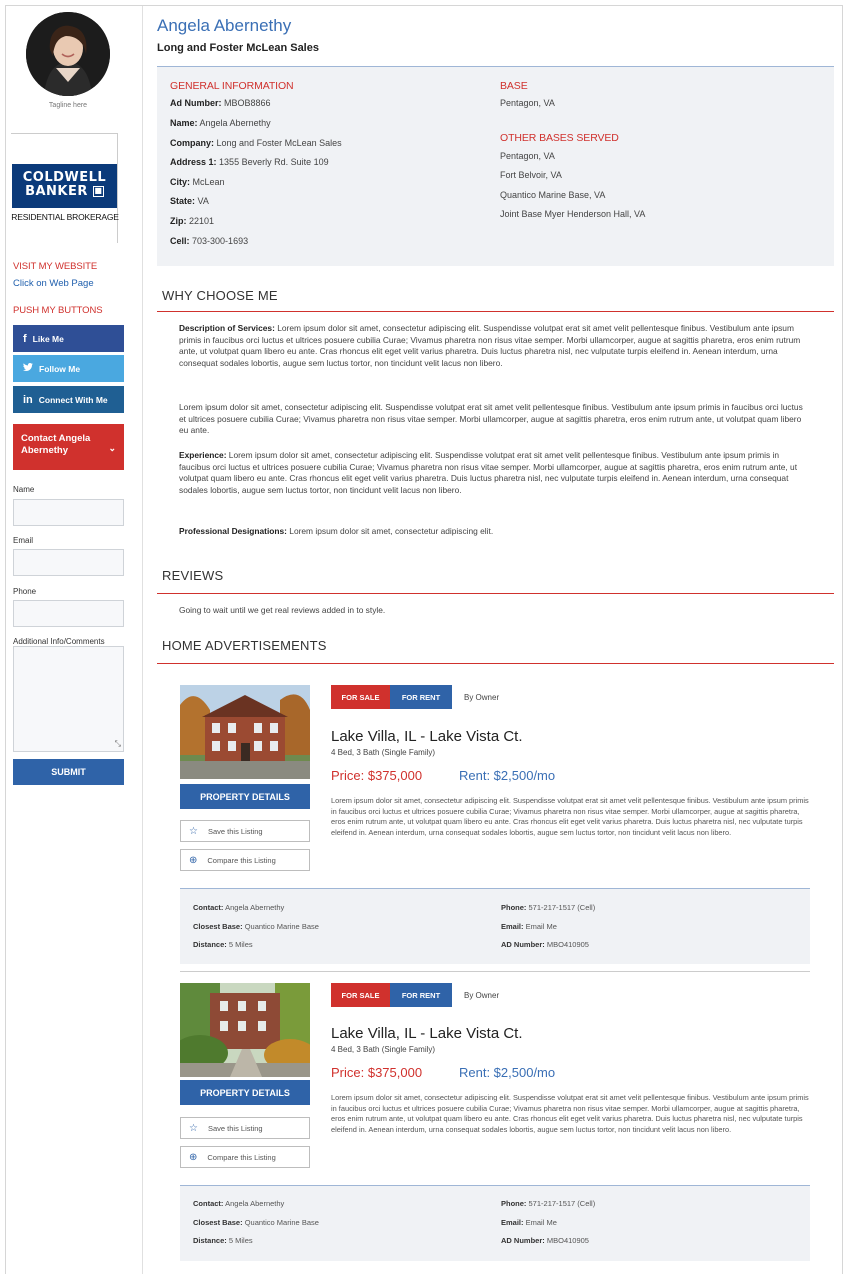  I want to click on email-label: Email, so click(23, 540).